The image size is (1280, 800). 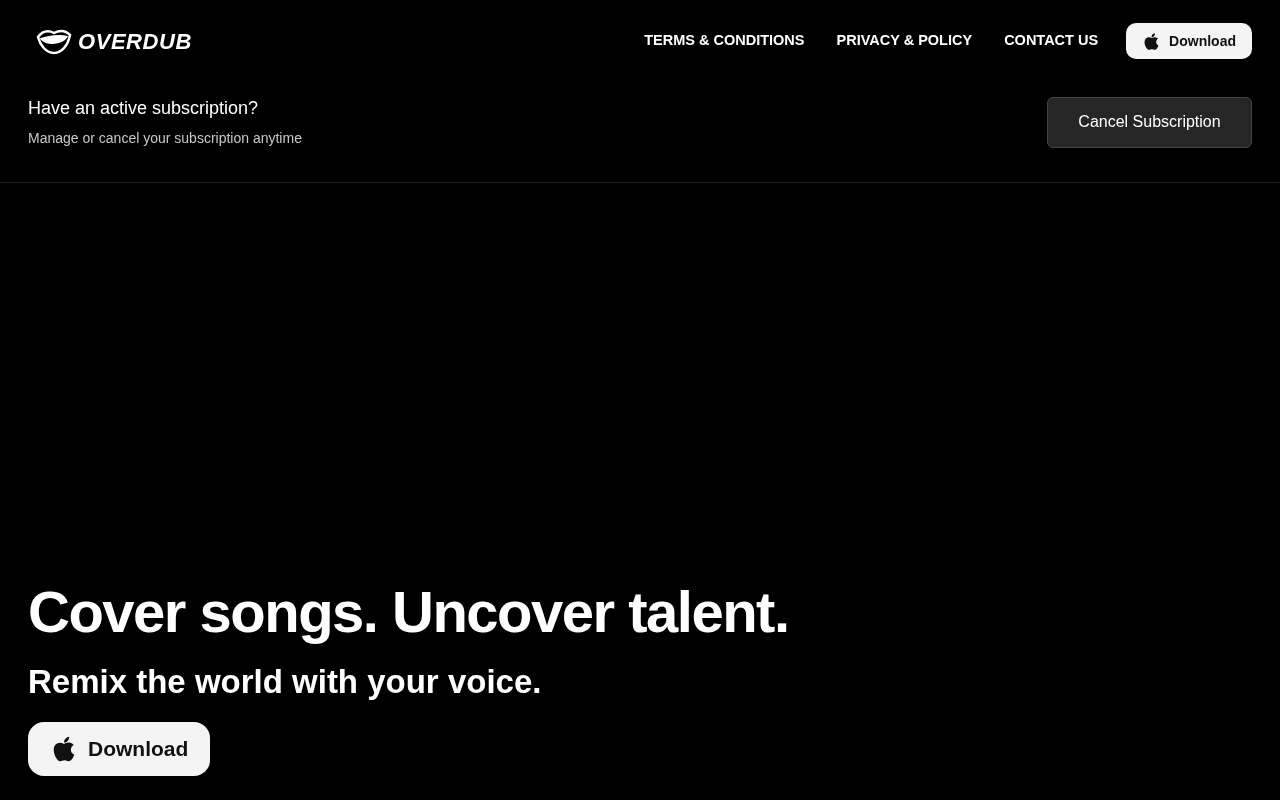 I want to click on download-button: Download, so click(x=1189, y=41).